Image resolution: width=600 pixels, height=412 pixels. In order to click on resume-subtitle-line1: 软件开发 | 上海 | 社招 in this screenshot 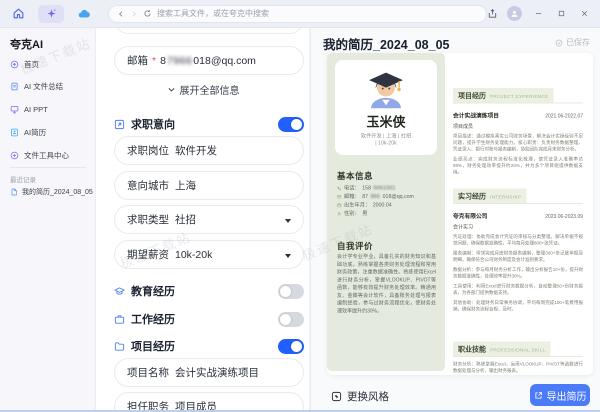, I will do `click(386, 136)`.